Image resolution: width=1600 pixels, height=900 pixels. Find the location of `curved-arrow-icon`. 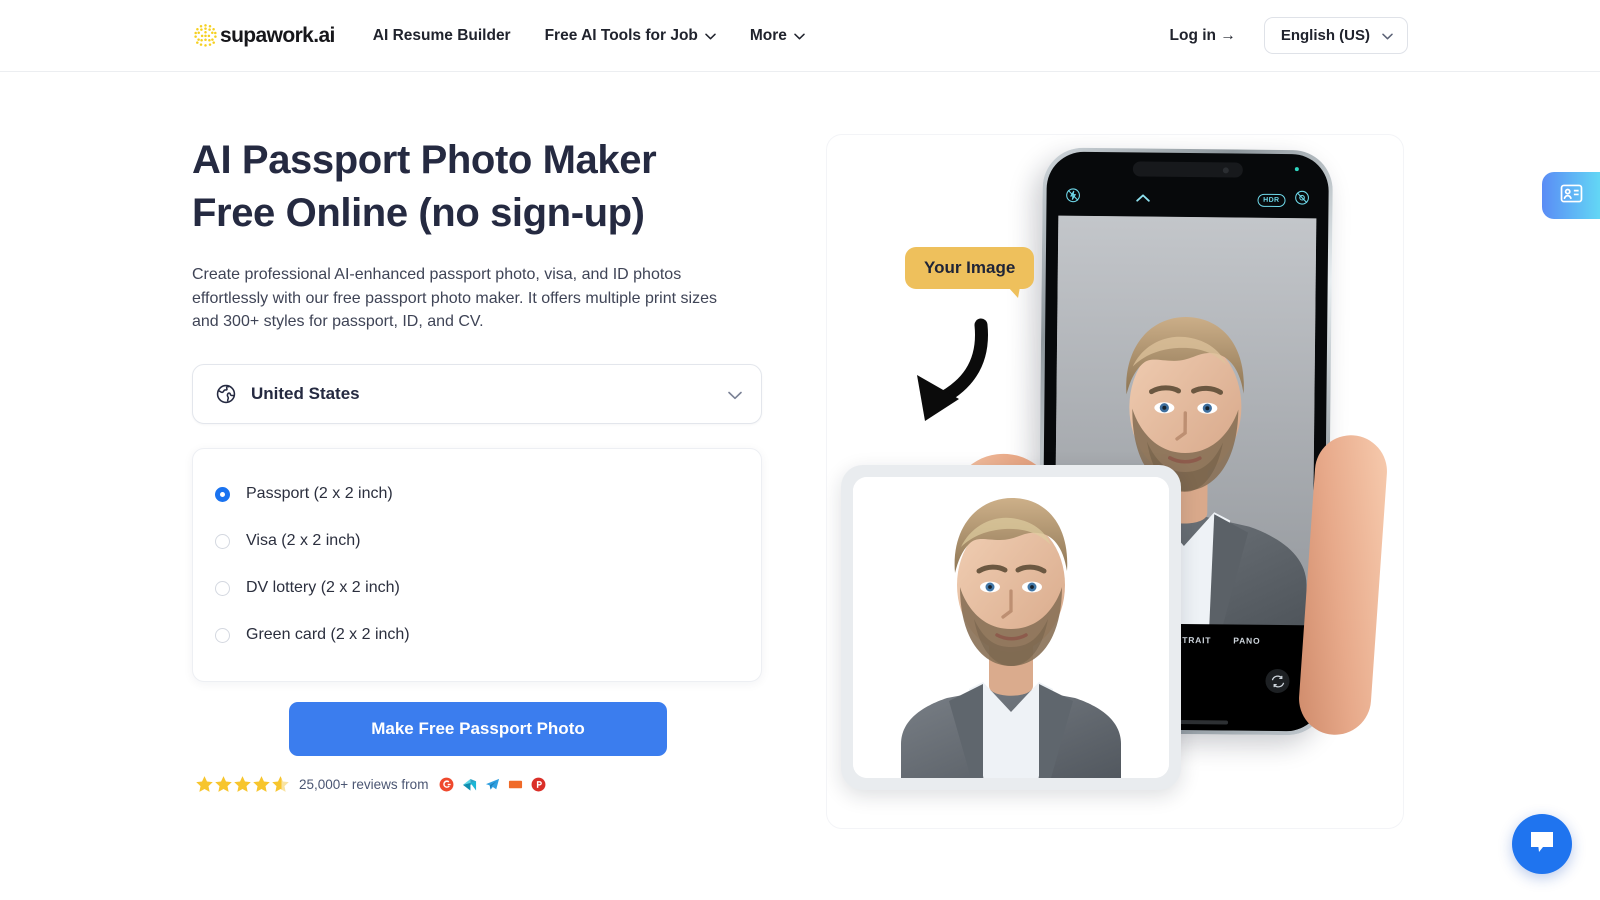

curved-arrow-icon is located at coordinates (953, 369).